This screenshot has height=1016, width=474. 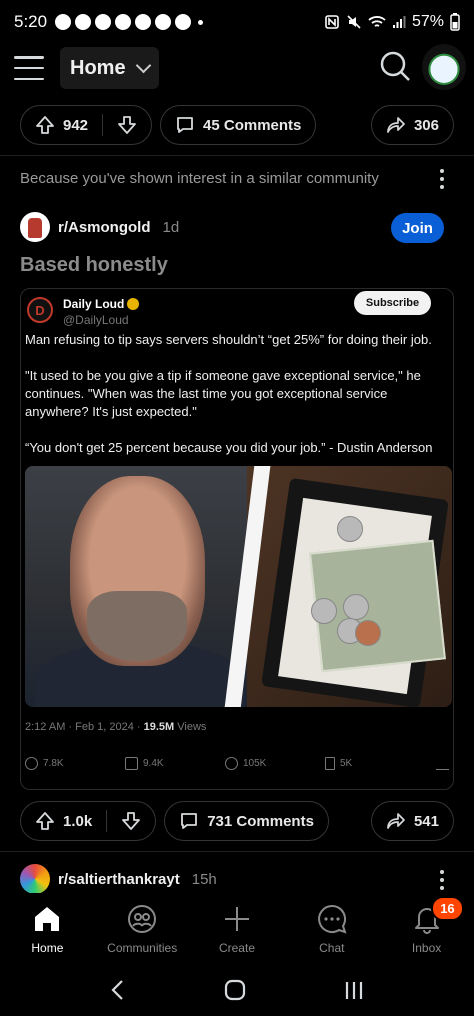 What do you see at coordinates (171, 227) in the screenshot?
I see `post-age: 1d` at bounding box center [171, 227].